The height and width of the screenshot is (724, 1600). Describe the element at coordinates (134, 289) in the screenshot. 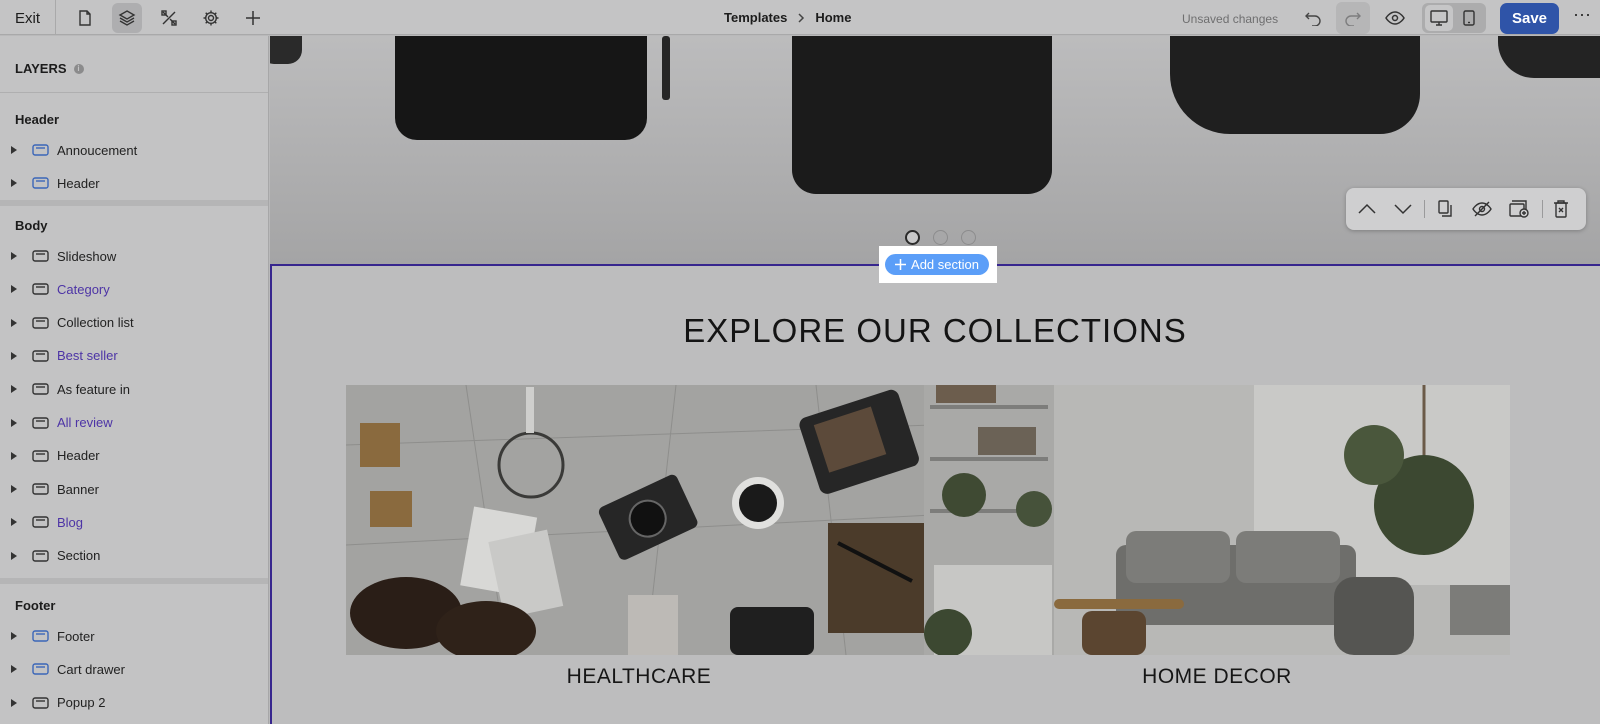

I see `layer-item: Category` at that location.